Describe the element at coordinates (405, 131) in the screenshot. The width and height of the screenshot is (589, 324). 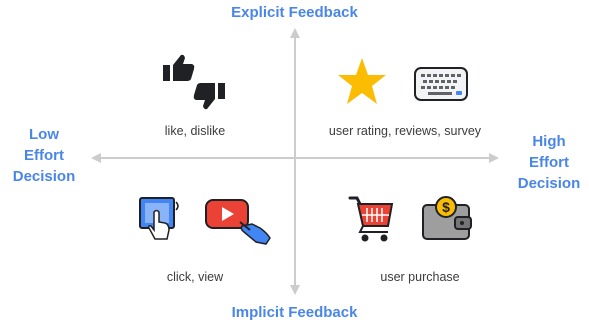
I see `caption-rating-reviews-survey: user rating, reviews, survey` at that location.